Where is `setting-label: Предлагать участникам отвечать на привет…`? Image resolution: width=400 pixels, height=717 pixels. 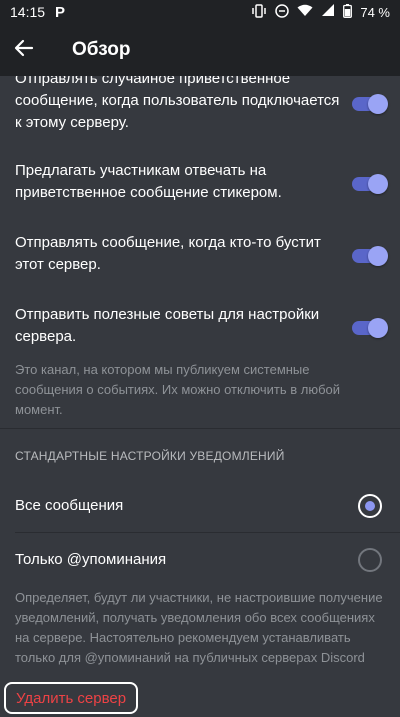
setting-label: Предлагать участникам отвечать на привет… is located at coordinates (148, 181).